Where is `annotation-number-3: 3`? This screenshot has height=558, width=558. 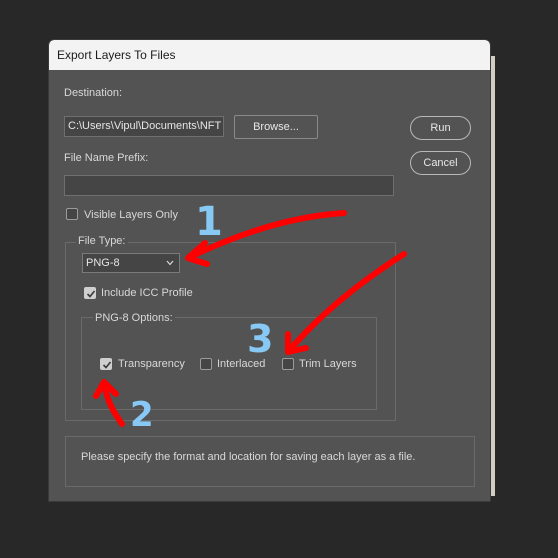
annotation-number-3: 3 is located at coordinates (260, 339).